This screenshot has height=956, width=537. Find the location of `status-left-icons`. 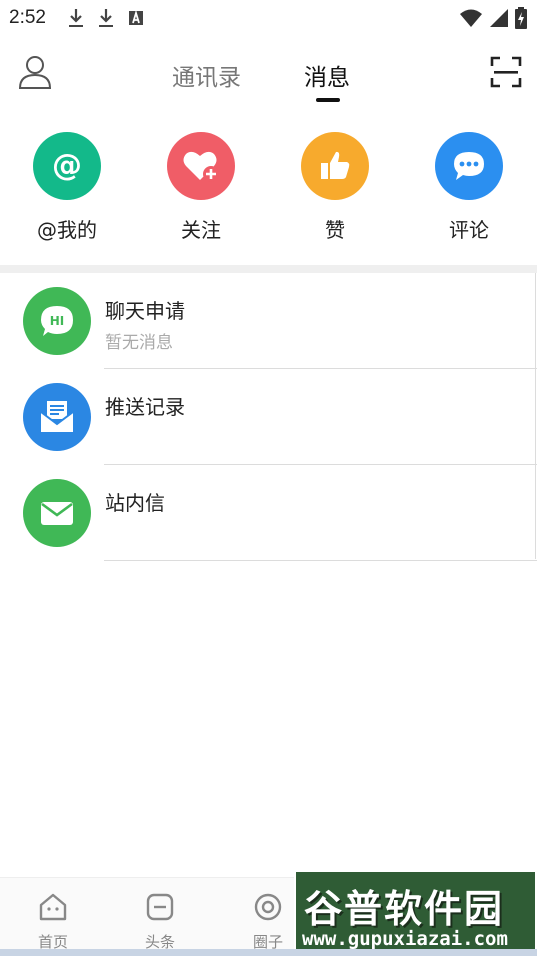

status-left-icons is located at coordinates (106, 18).